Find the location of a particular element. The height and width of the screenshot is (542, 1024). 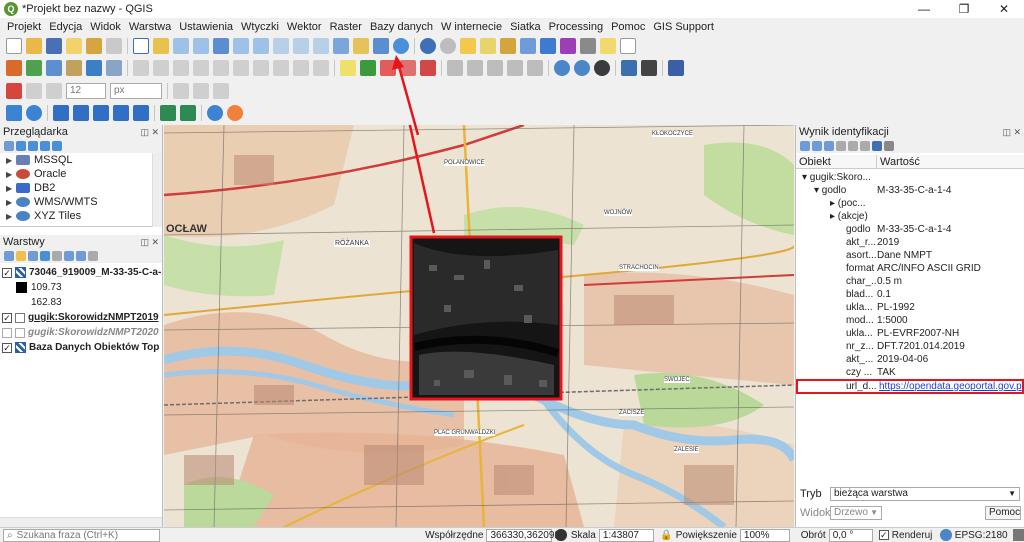

layer-styling-icon is located at coordinates (14, 113).